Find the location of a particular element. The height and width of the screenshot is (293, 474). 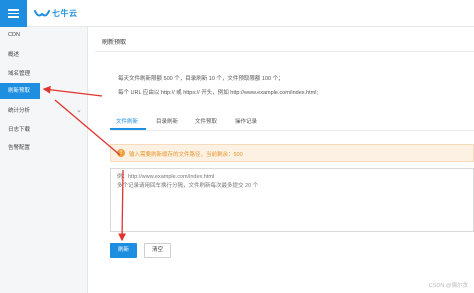

logo: 七牛云 is located at coordinates (56, 13).